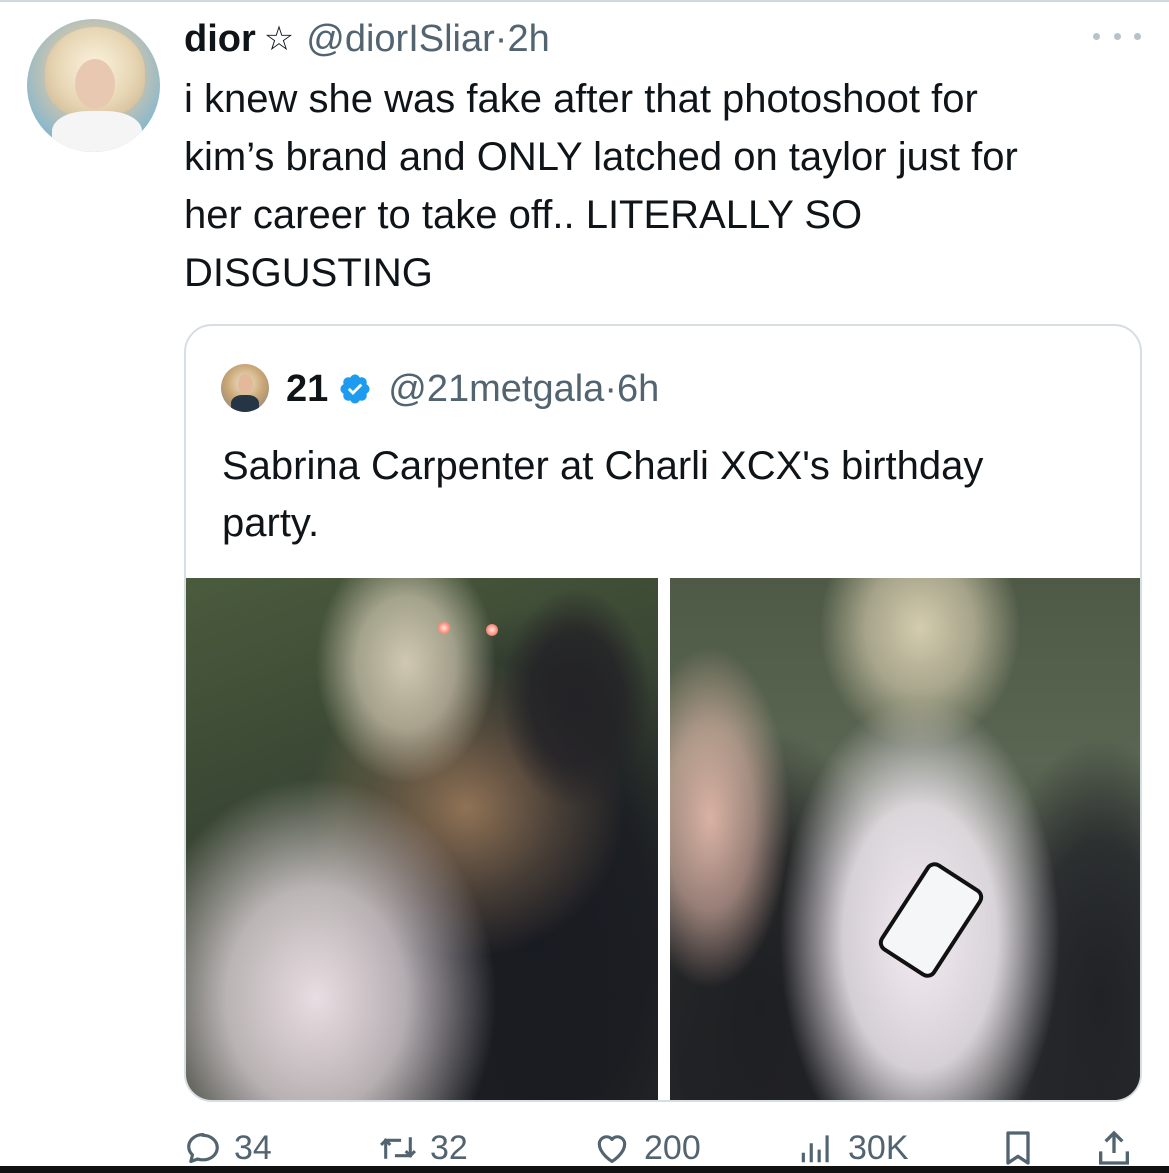 This screenshot has height=1173, width=1169. What do you see at coordinates (878, 1147) in the screenshot?
I see `views-count: 30K` at bounding box center [878, 1147].